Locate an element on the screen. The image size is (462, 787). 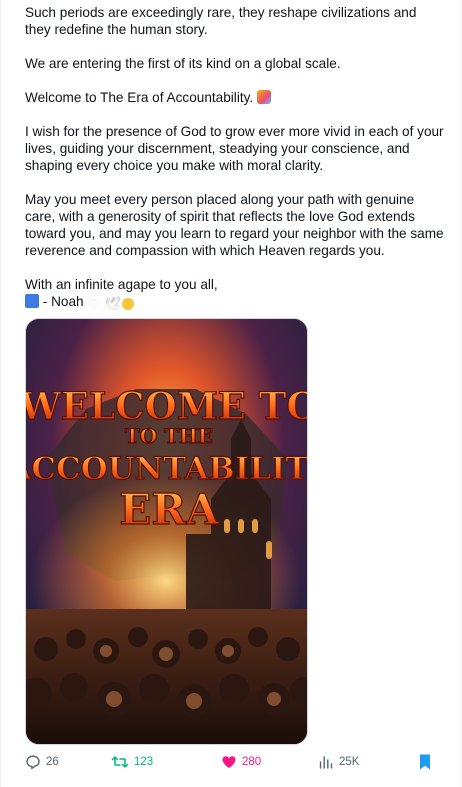
face-icon is located at coordinates (127, 304).